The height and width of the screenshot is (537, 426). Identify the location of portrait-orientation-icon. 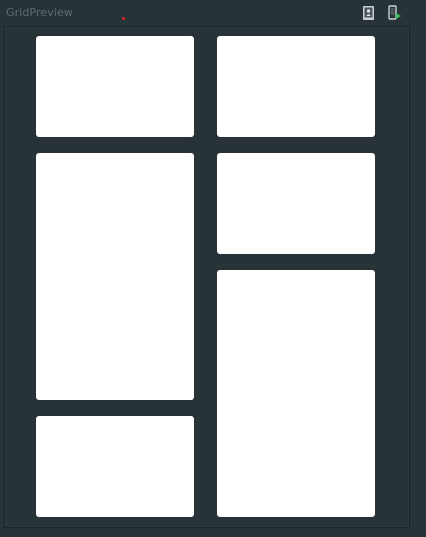
(369, 13).